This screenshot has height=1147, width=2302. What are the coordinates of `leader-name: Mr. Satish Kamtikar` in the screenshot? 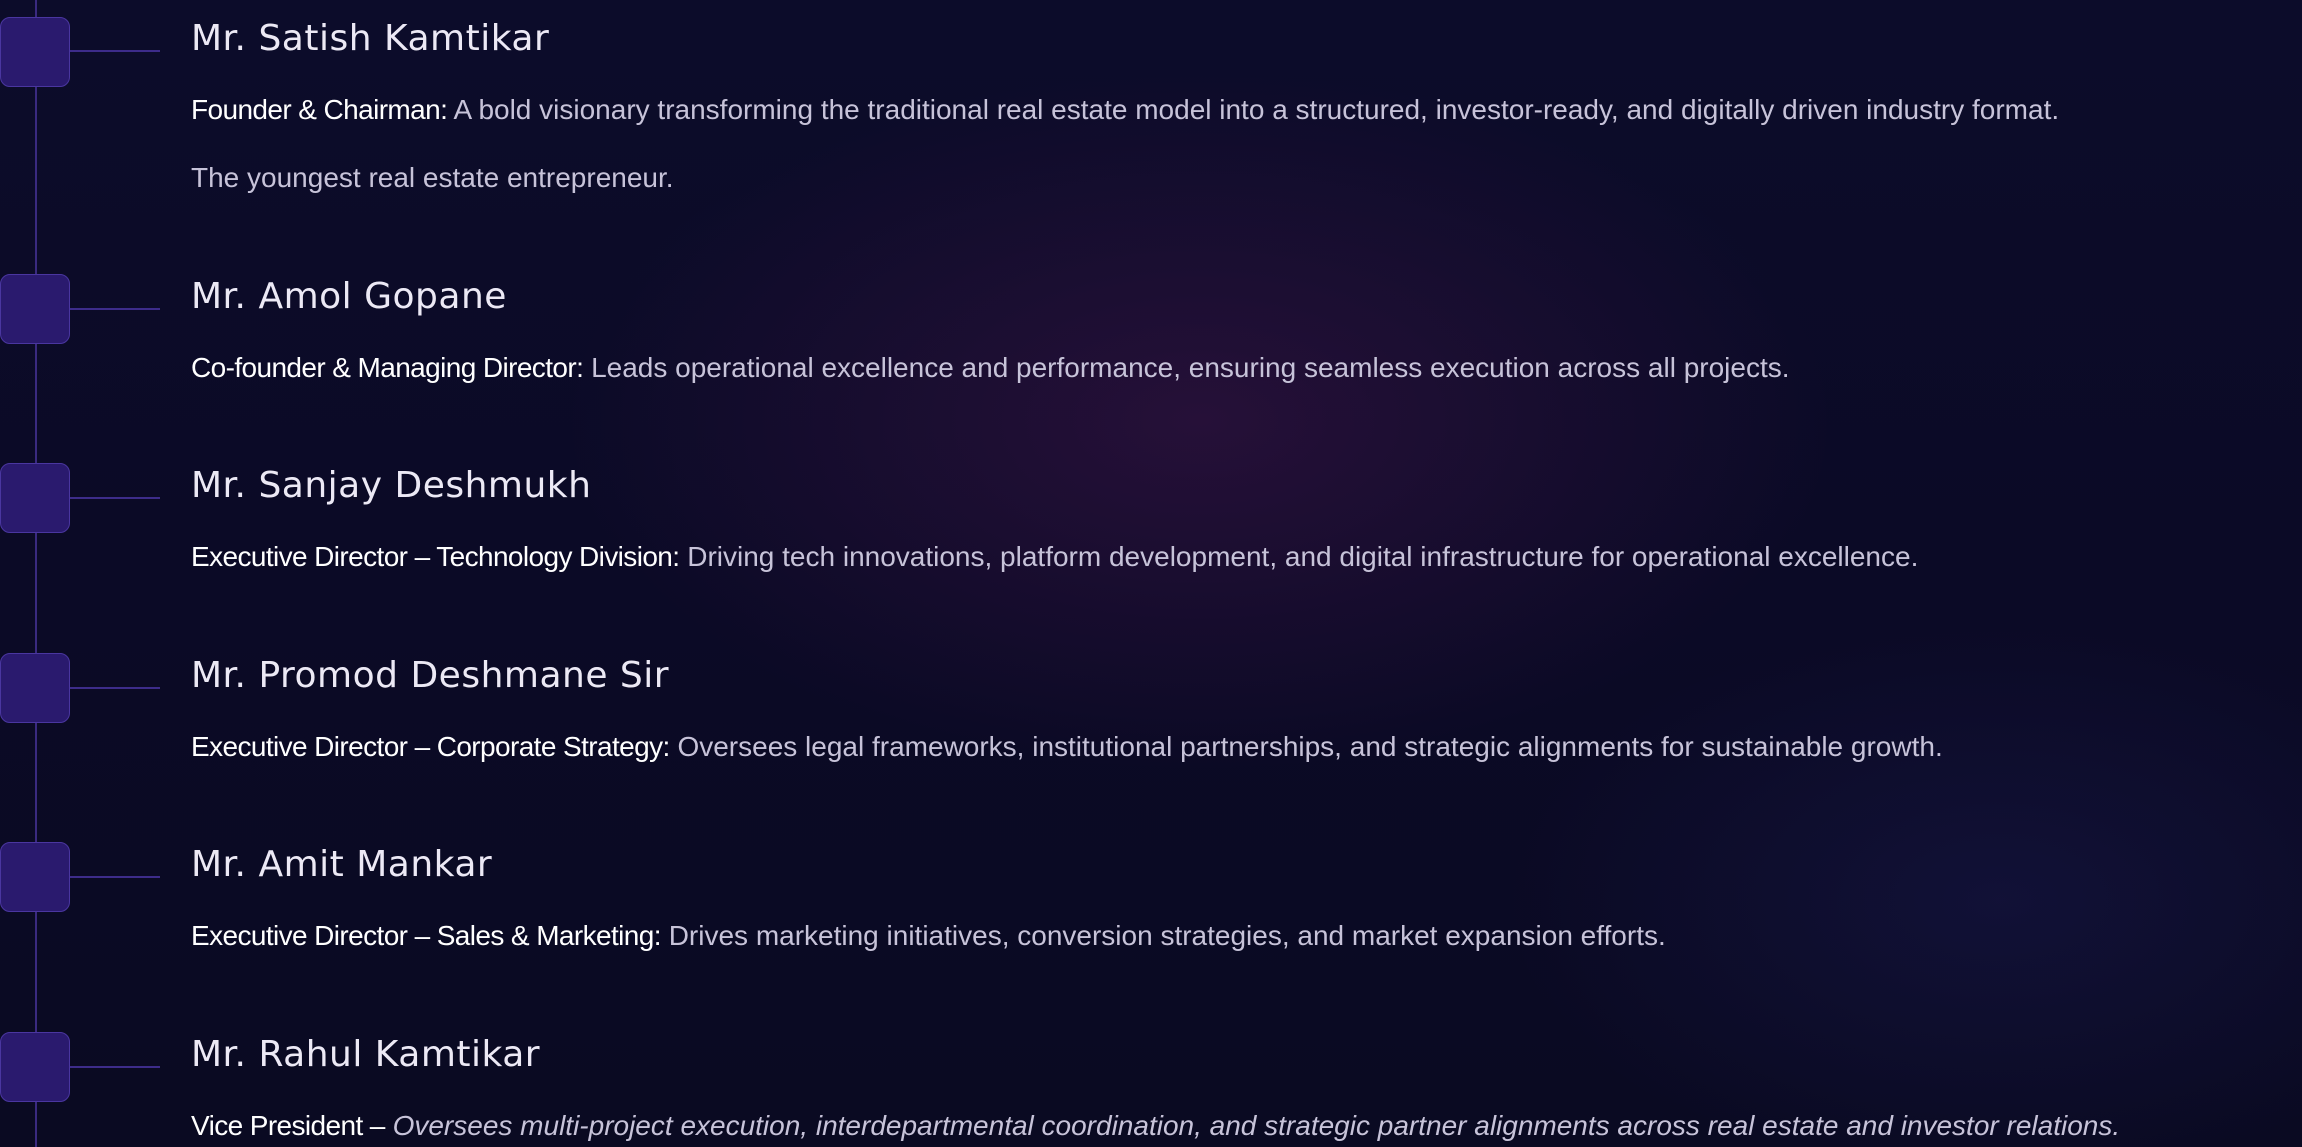 It's located at (370, 38).